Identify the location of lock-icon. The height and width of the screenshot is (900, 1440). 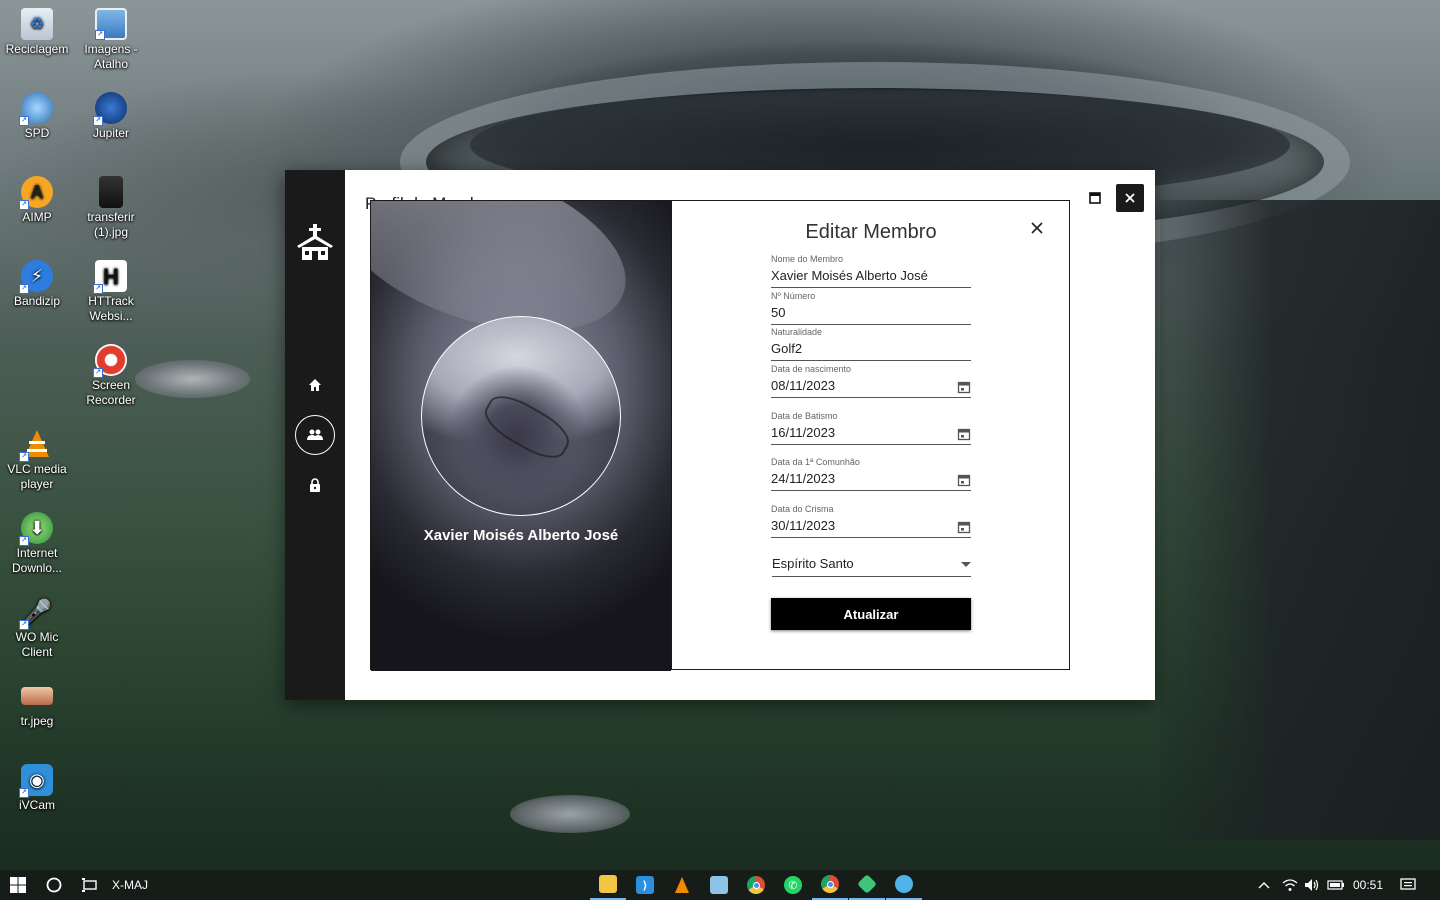
(315, 485).